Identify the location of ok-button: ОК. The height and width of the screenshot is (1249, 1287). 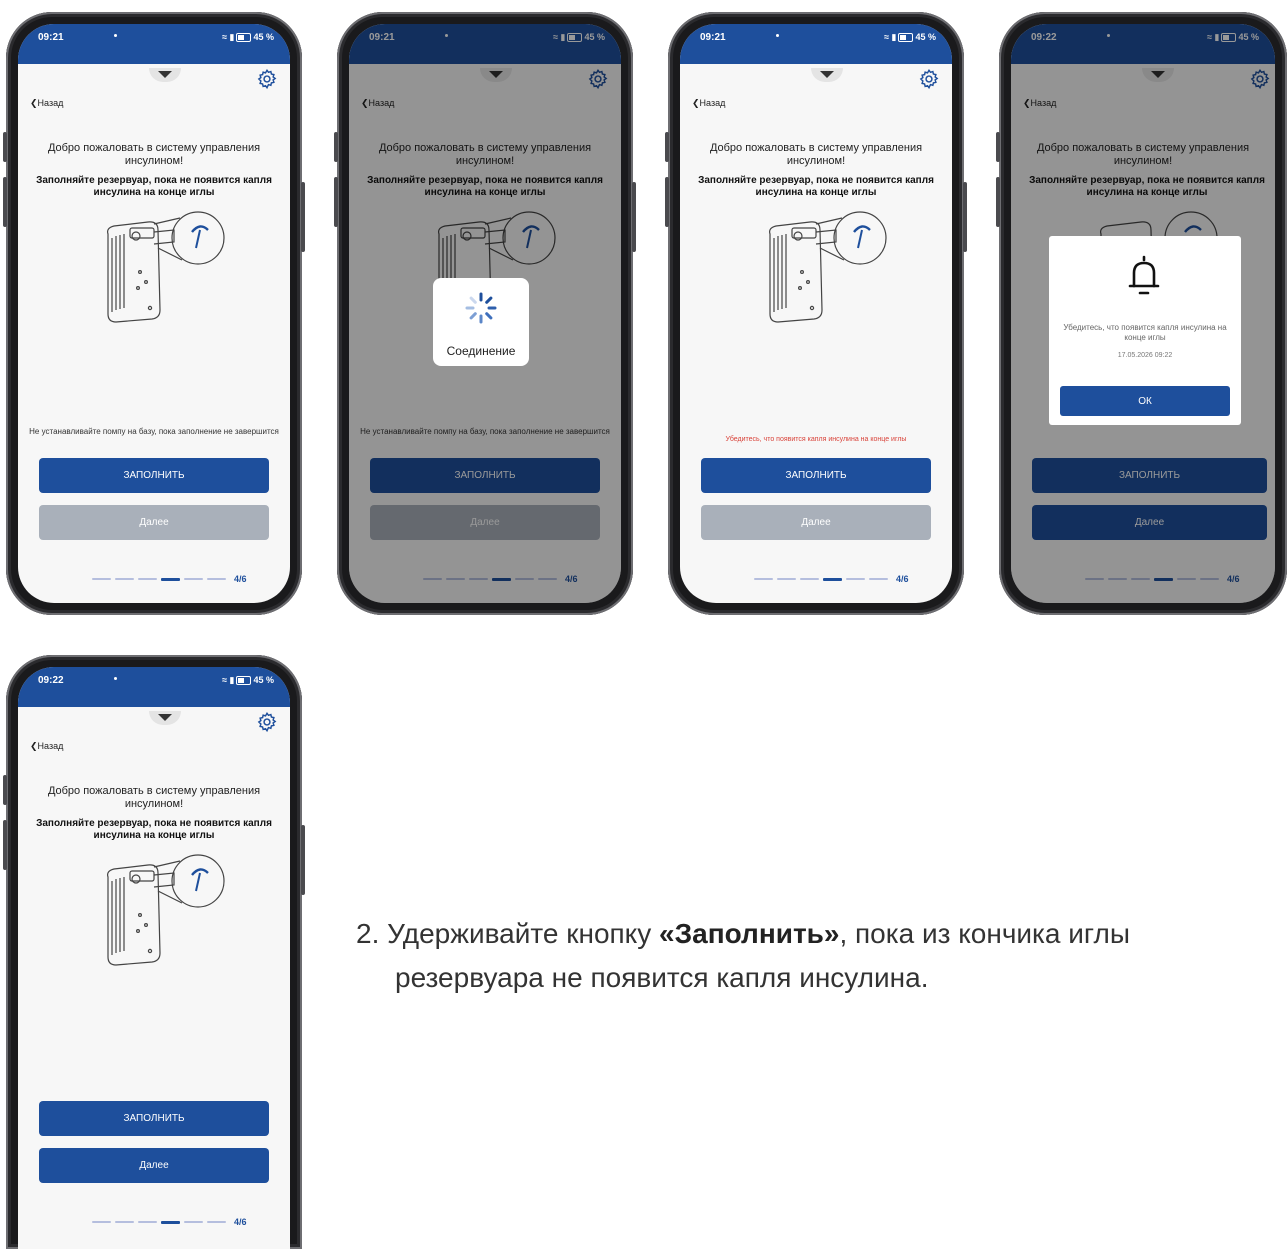
(1145, 401).